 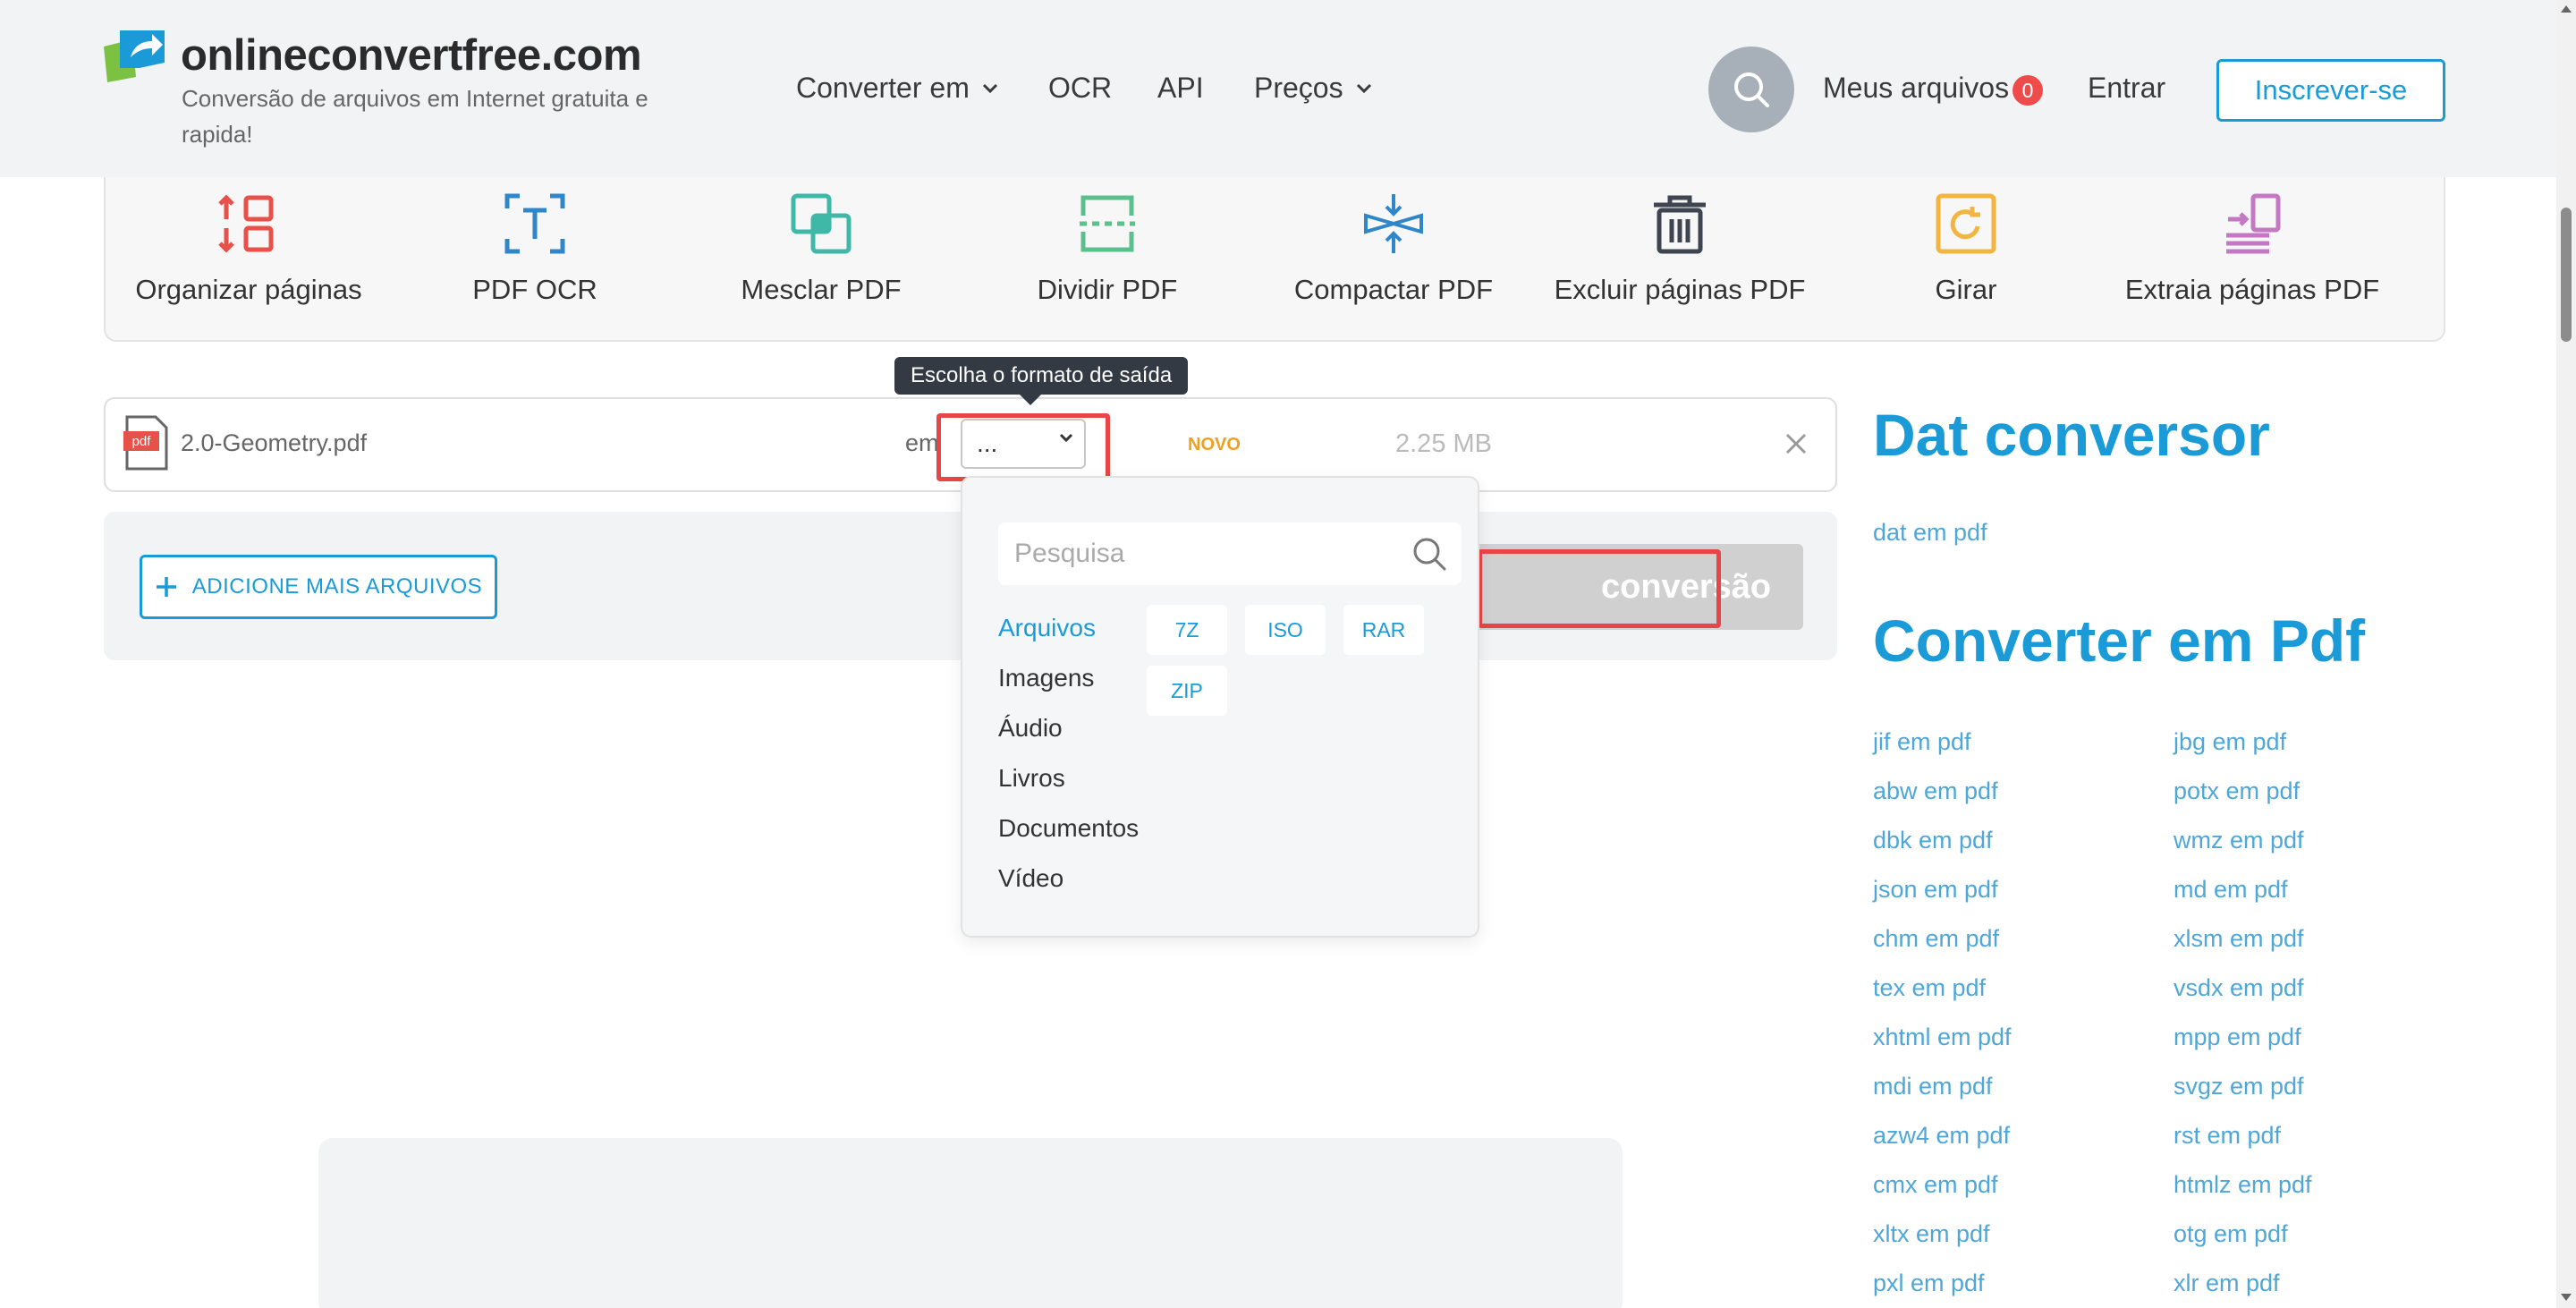 I want to click on add-more-files-button: ADICIONE MAIS ARQUIVOS, so click(x=318, y=587).